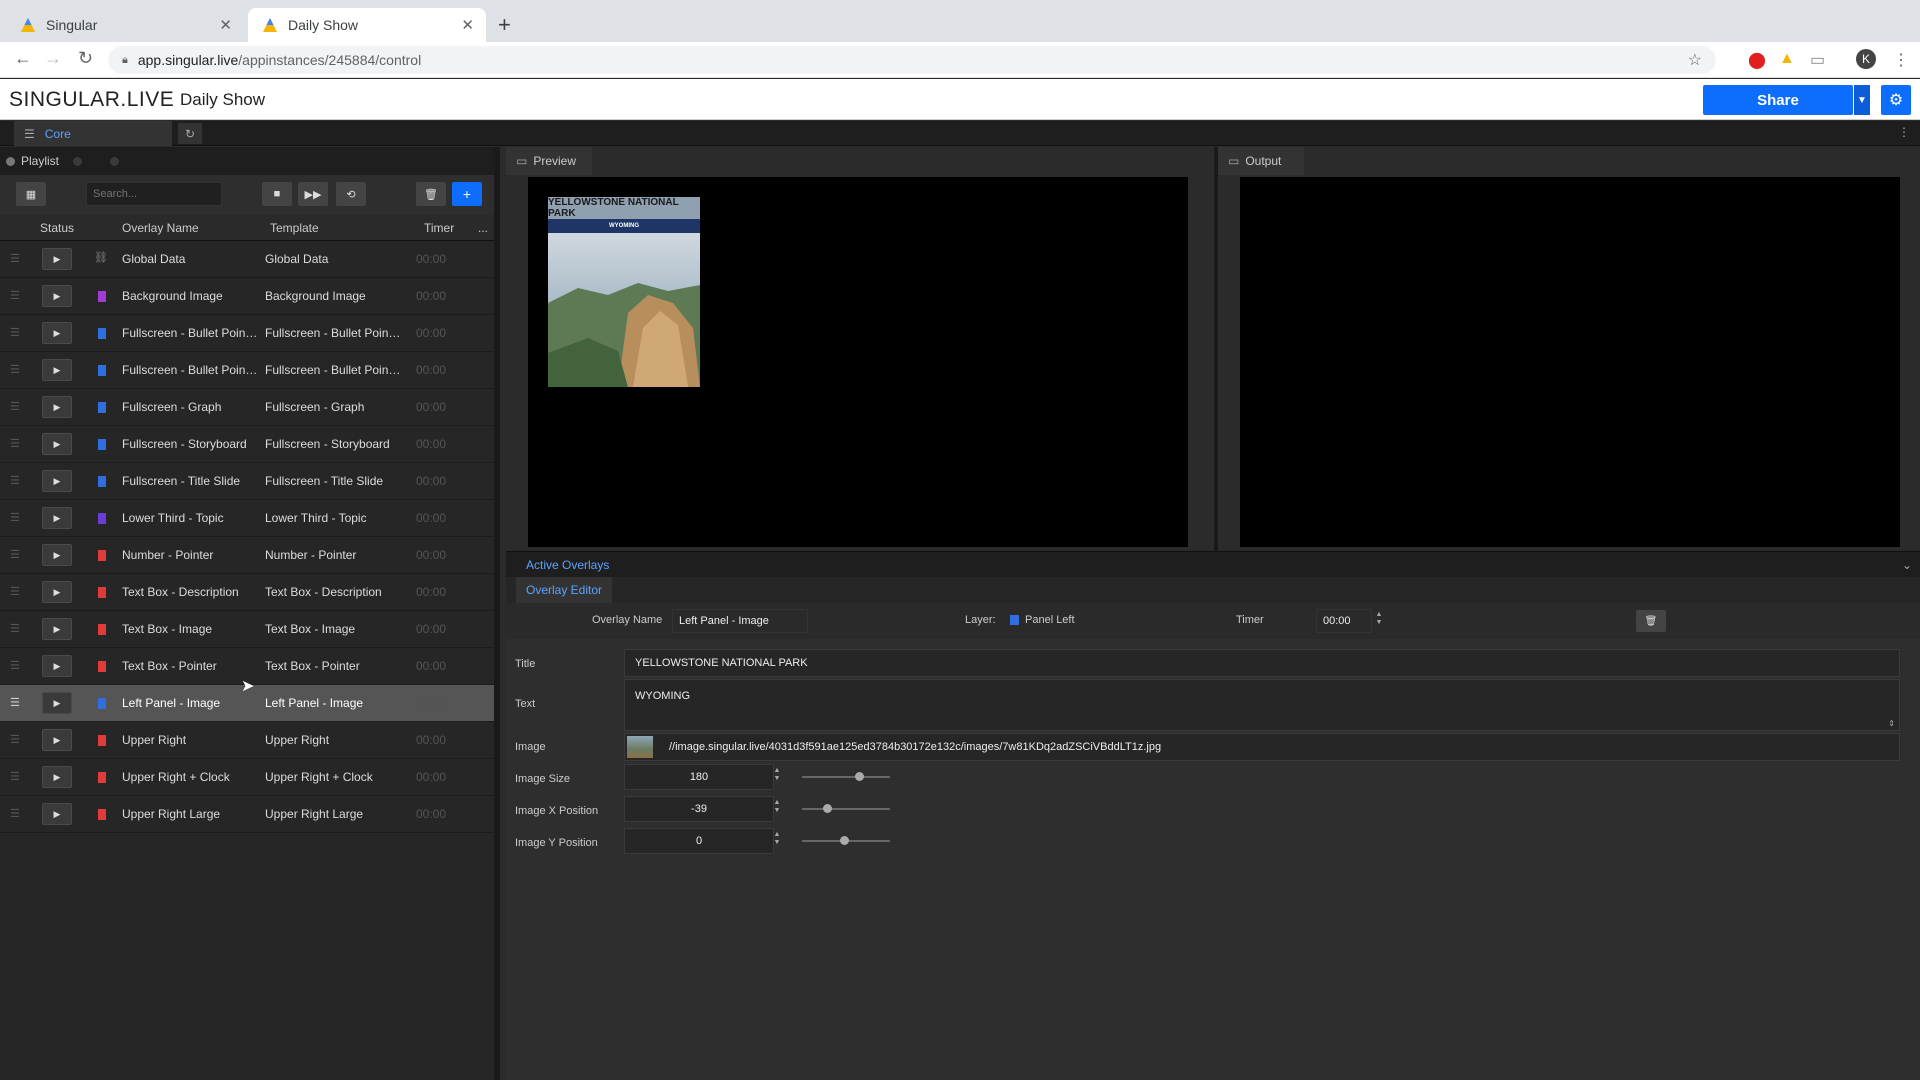  I want to click on more-options-icon: ⋮, so click(1904, 132).